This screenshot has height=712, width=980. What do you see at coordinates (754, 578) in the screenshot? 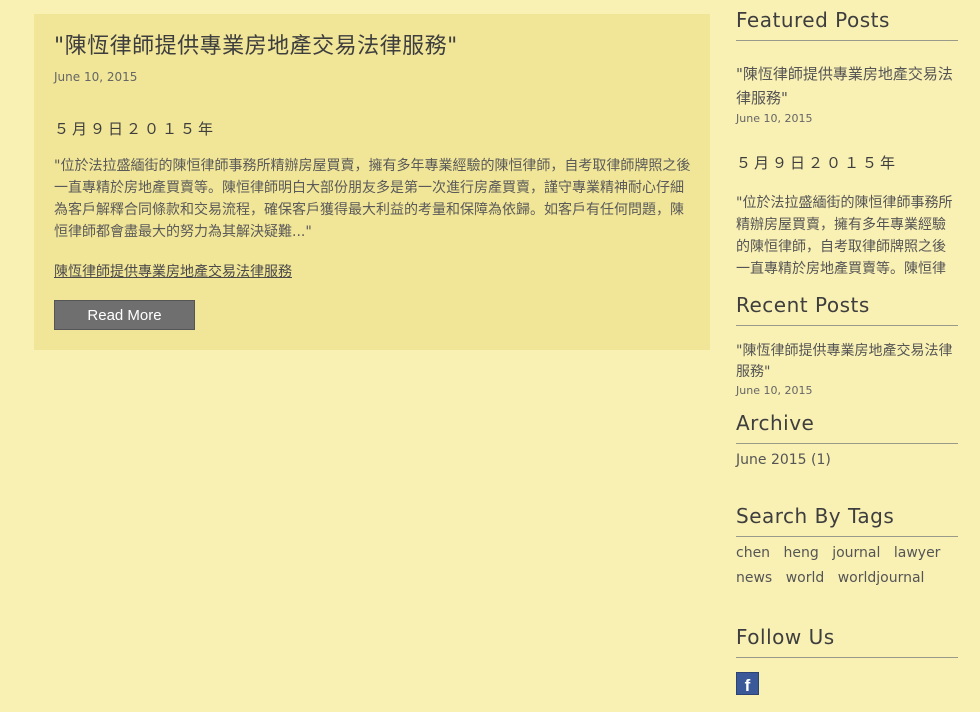
I see `tag-item: news` at bounding box center [754, 578].